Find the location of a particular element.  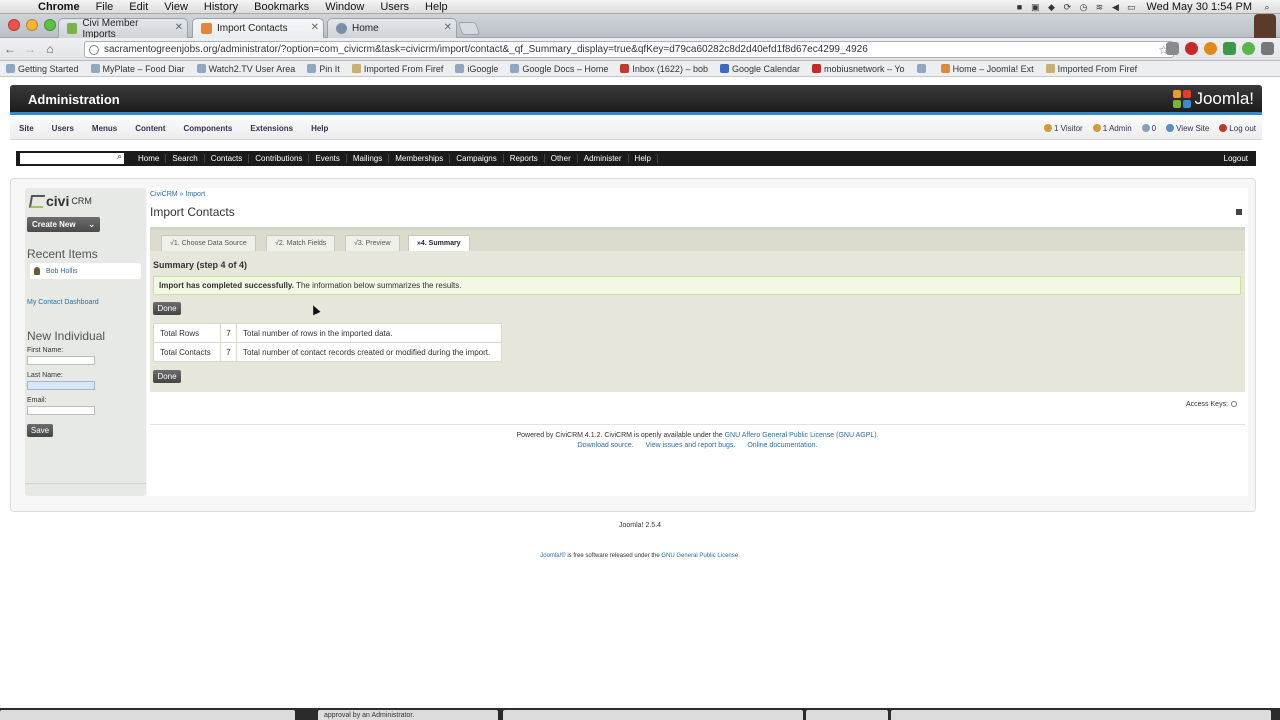

time-machine-icon: ◷ is located at coordinates (1083, 7).